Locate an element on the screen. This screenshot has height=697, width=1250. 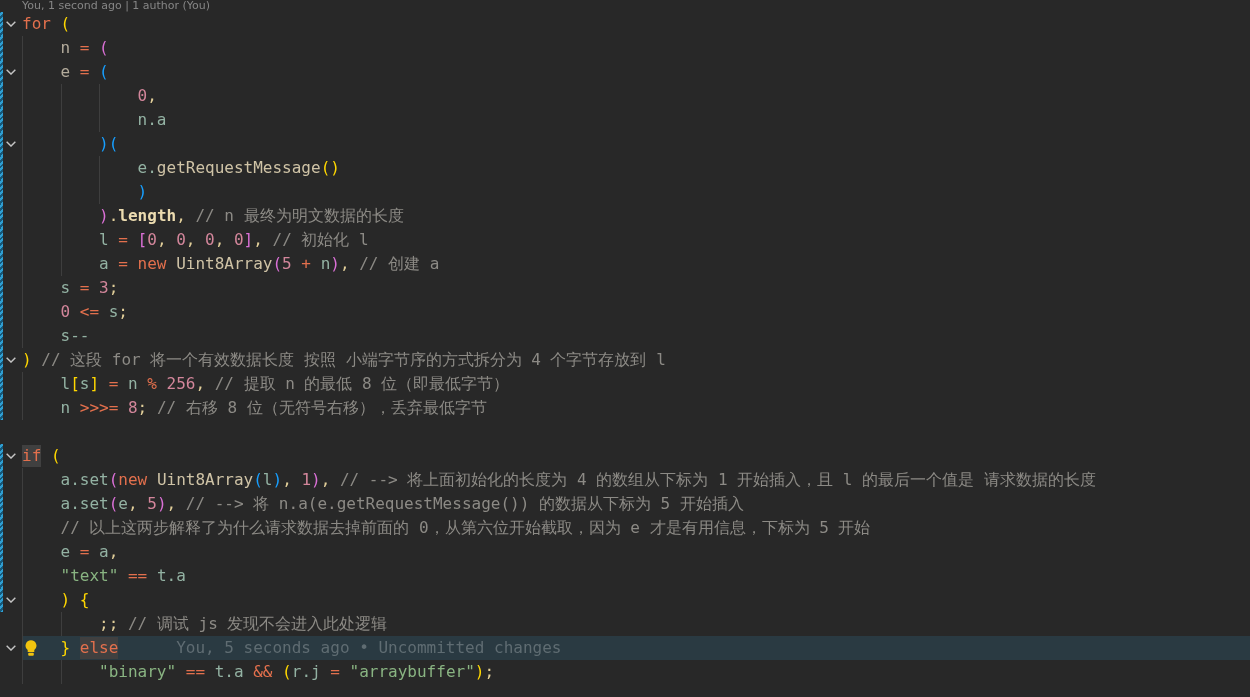
code-line: 0 <= s; is located at coordinates (94, 312).